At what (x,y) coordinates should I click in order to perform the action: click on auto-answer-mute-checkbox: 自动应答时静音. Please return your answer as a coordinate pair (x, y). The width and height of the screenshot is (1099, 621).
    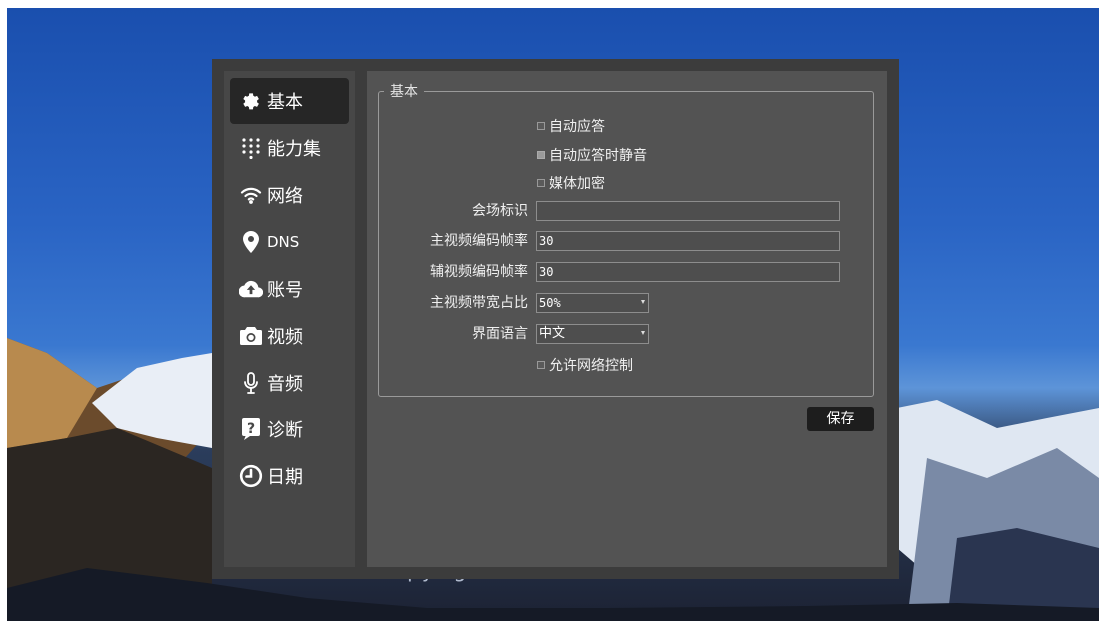
    Looking at the image, I should click on (592, 155).